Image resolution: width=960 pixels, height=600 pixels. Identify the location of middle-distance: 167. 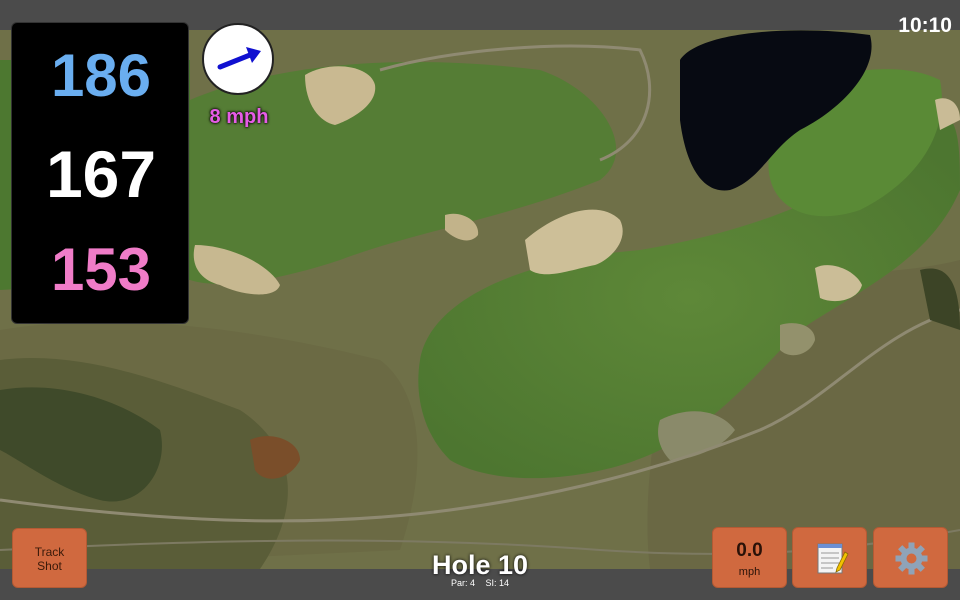
(101, 174).